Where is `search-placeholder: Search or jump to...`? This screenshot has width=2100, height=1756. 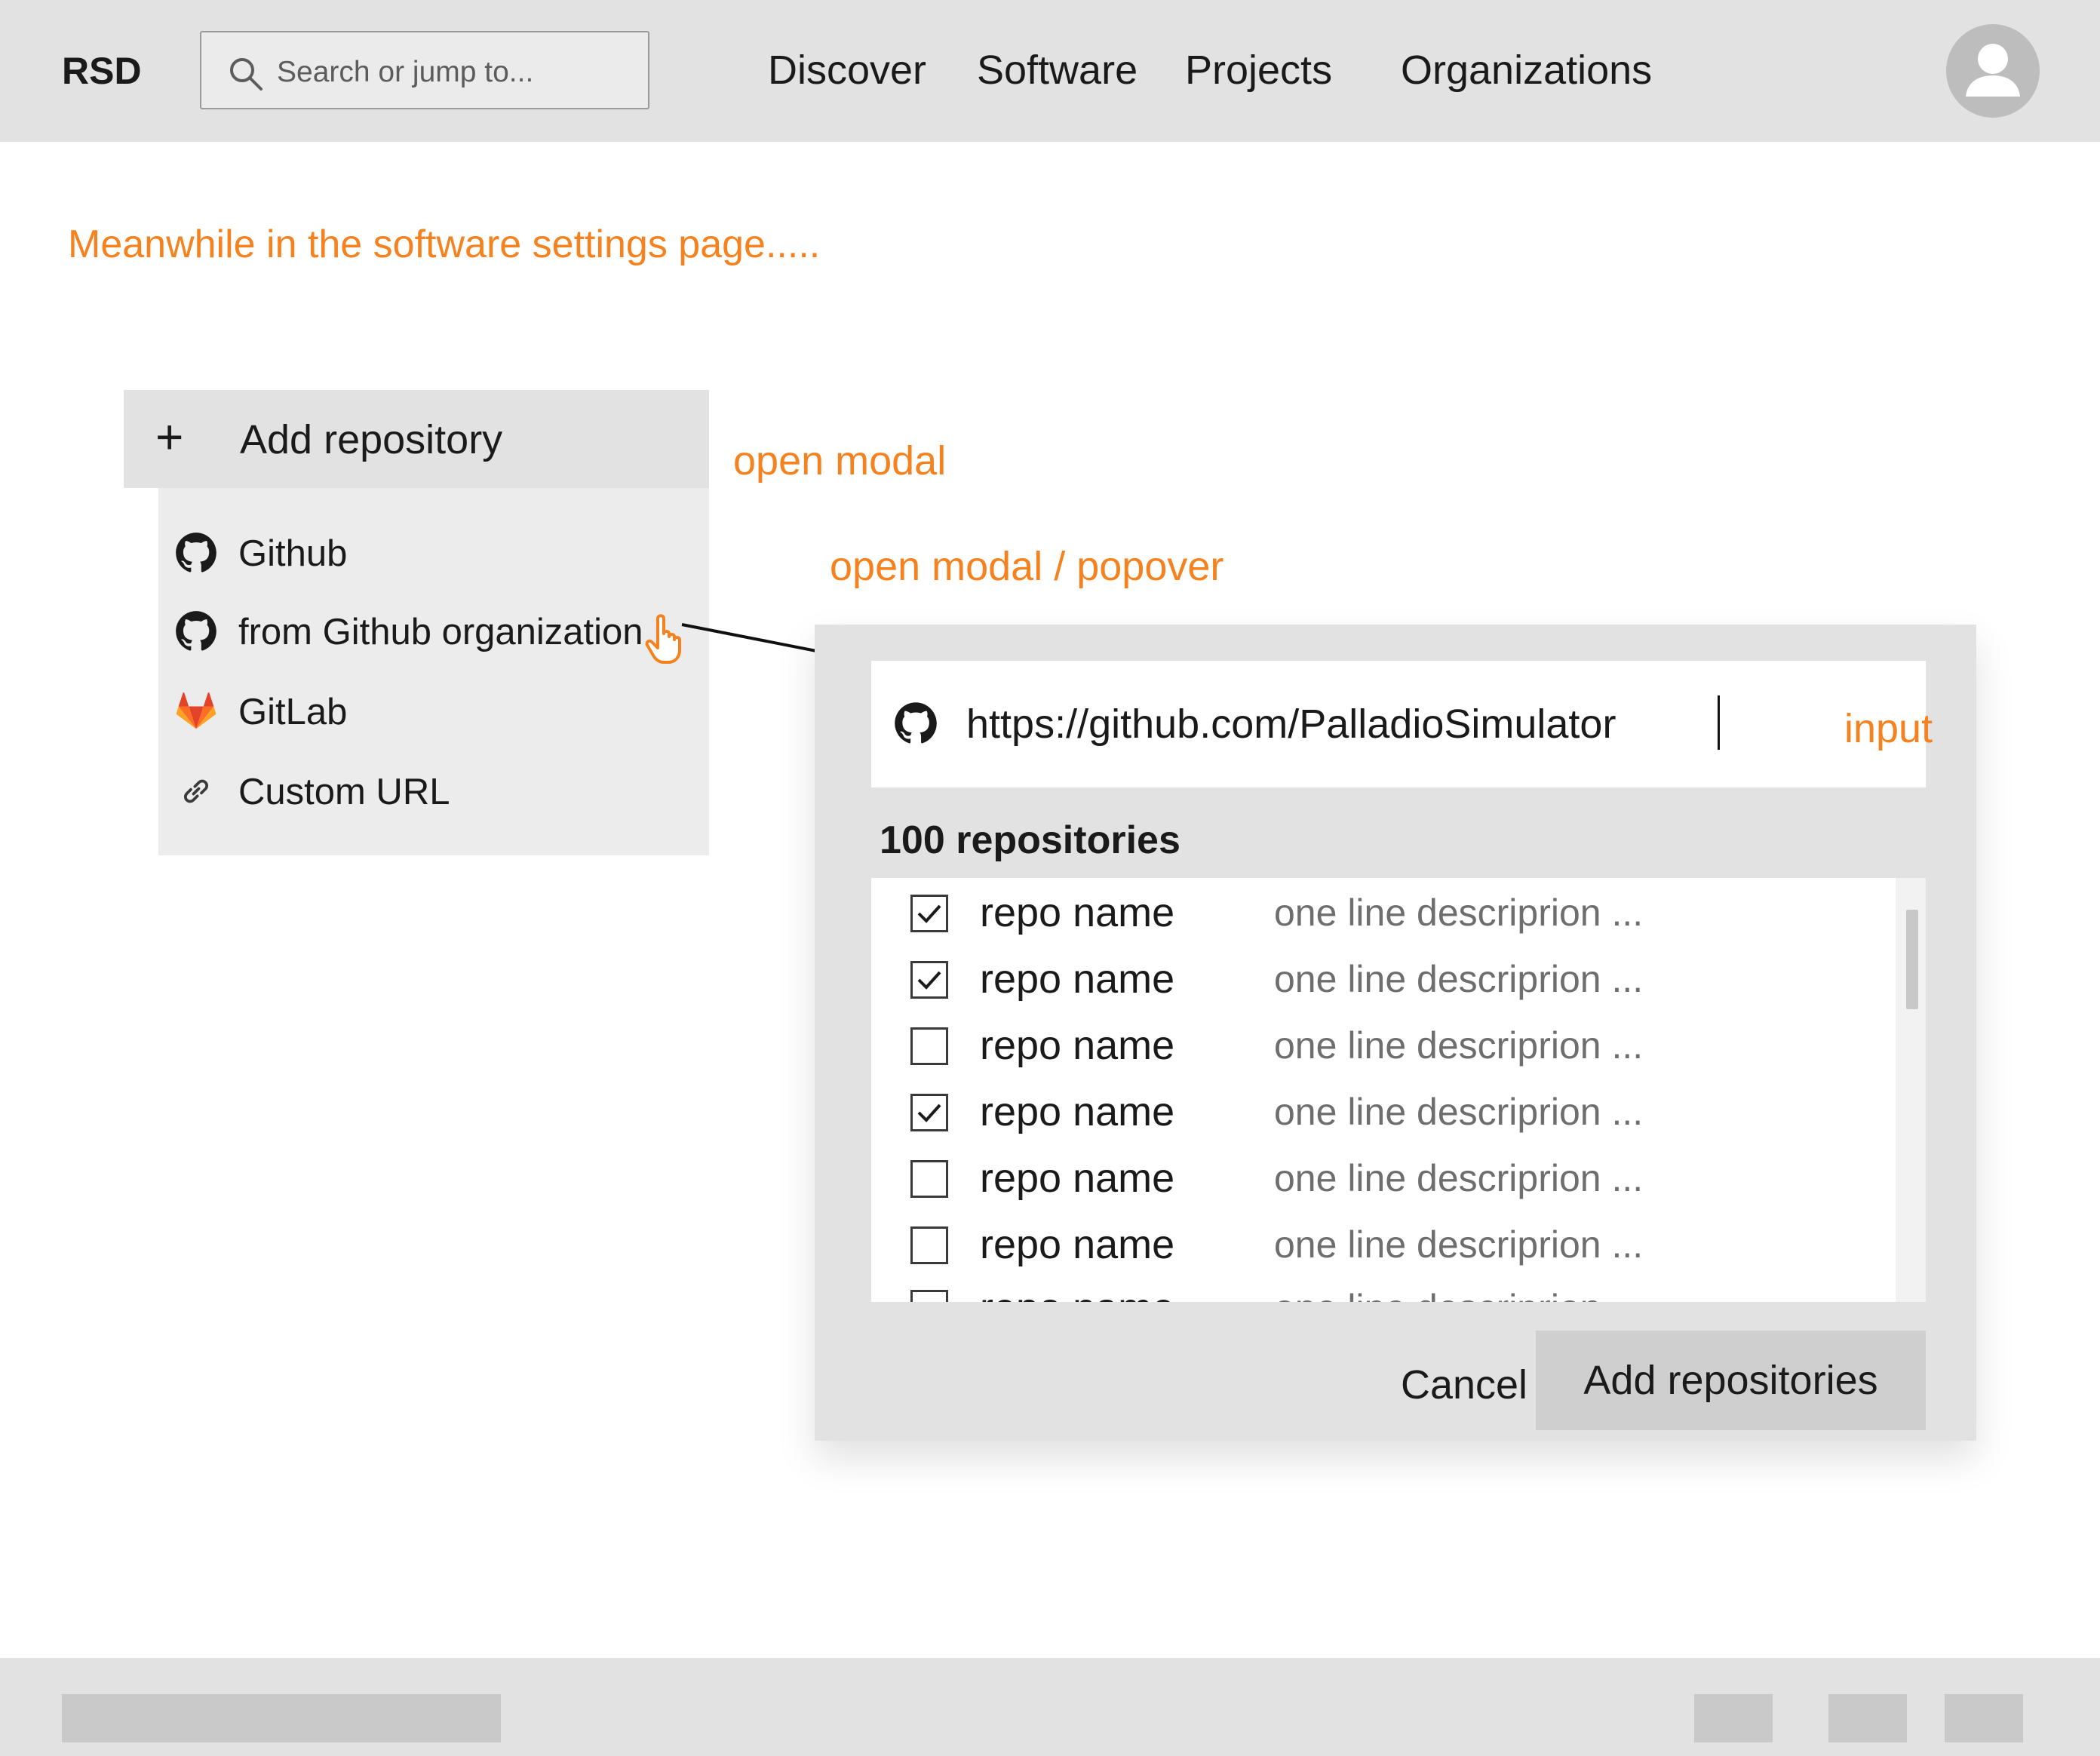 search-placeholder: Search or jump to... is located at coordinates (405, 72).